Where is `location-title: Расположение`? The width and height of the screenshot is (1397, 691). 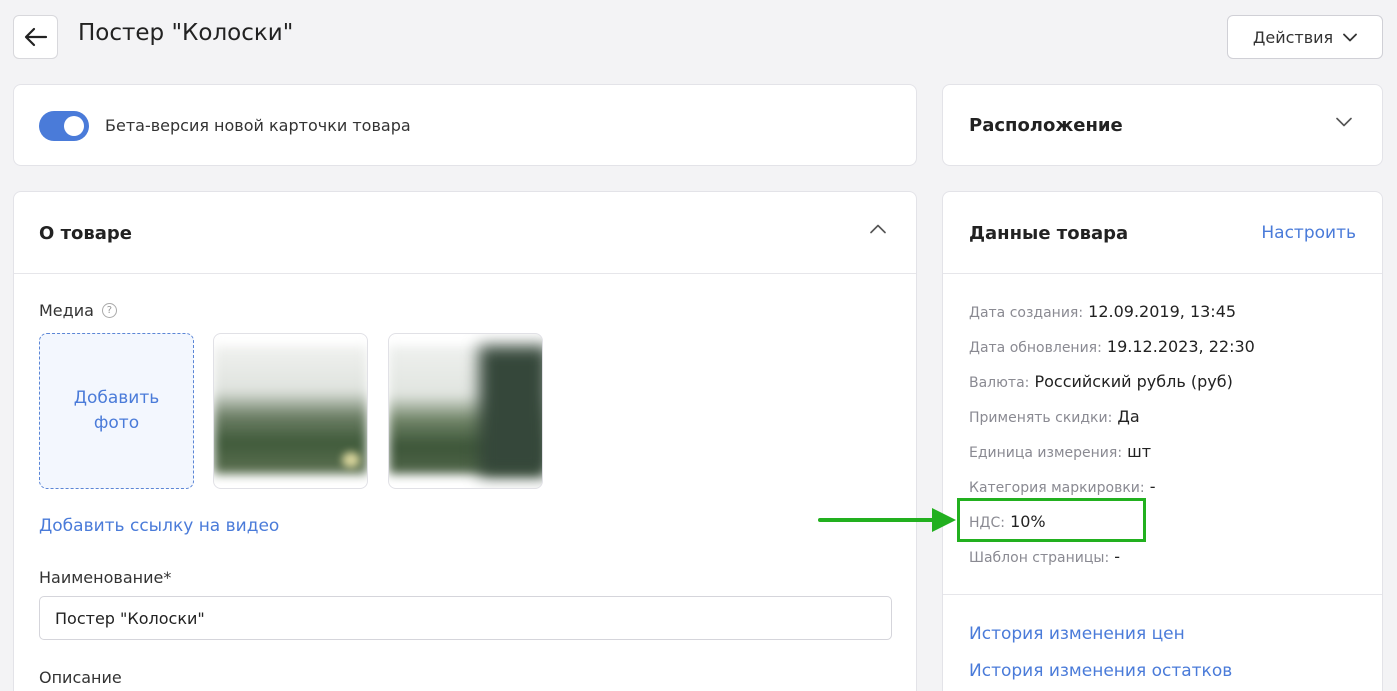
location-title: Расположение is located at coordinates (1046, 125).